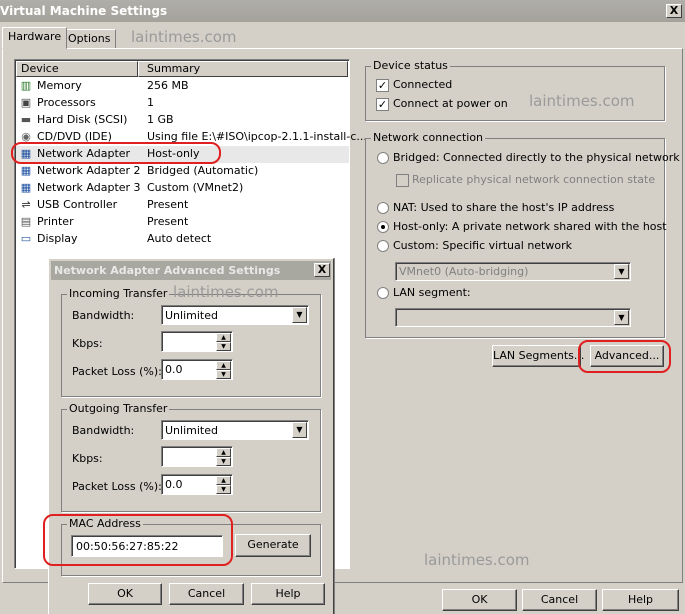  Describe the element at coordinates (150, 102) in the screenshot. I see `device-summary: 1` at that location.